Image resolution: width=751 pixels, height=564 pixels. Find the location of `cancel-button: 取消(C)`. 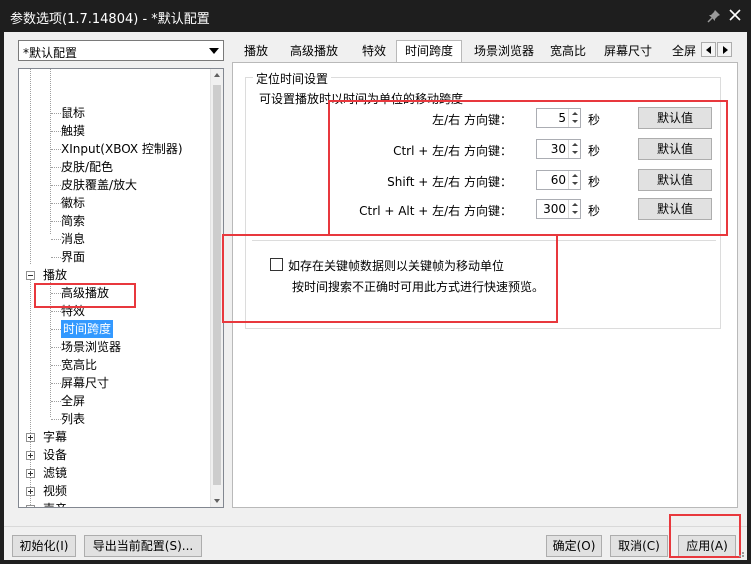

cancel-button: 取消(C) is located at coordinates (639, 546).